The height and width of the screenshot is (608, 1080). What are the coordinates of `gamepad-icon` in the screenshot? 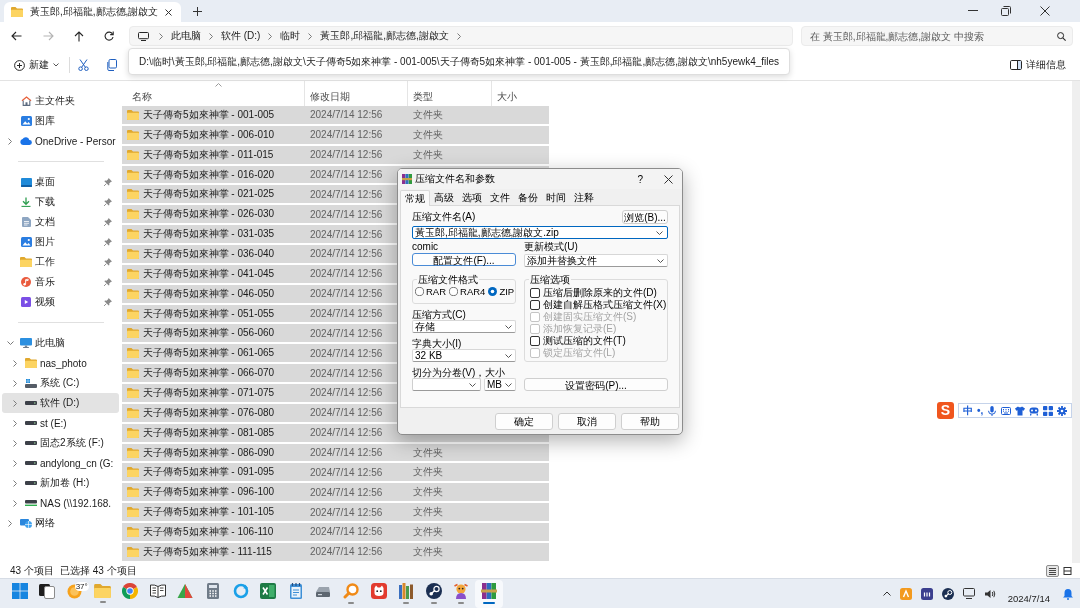 It's located at (1034, 410).